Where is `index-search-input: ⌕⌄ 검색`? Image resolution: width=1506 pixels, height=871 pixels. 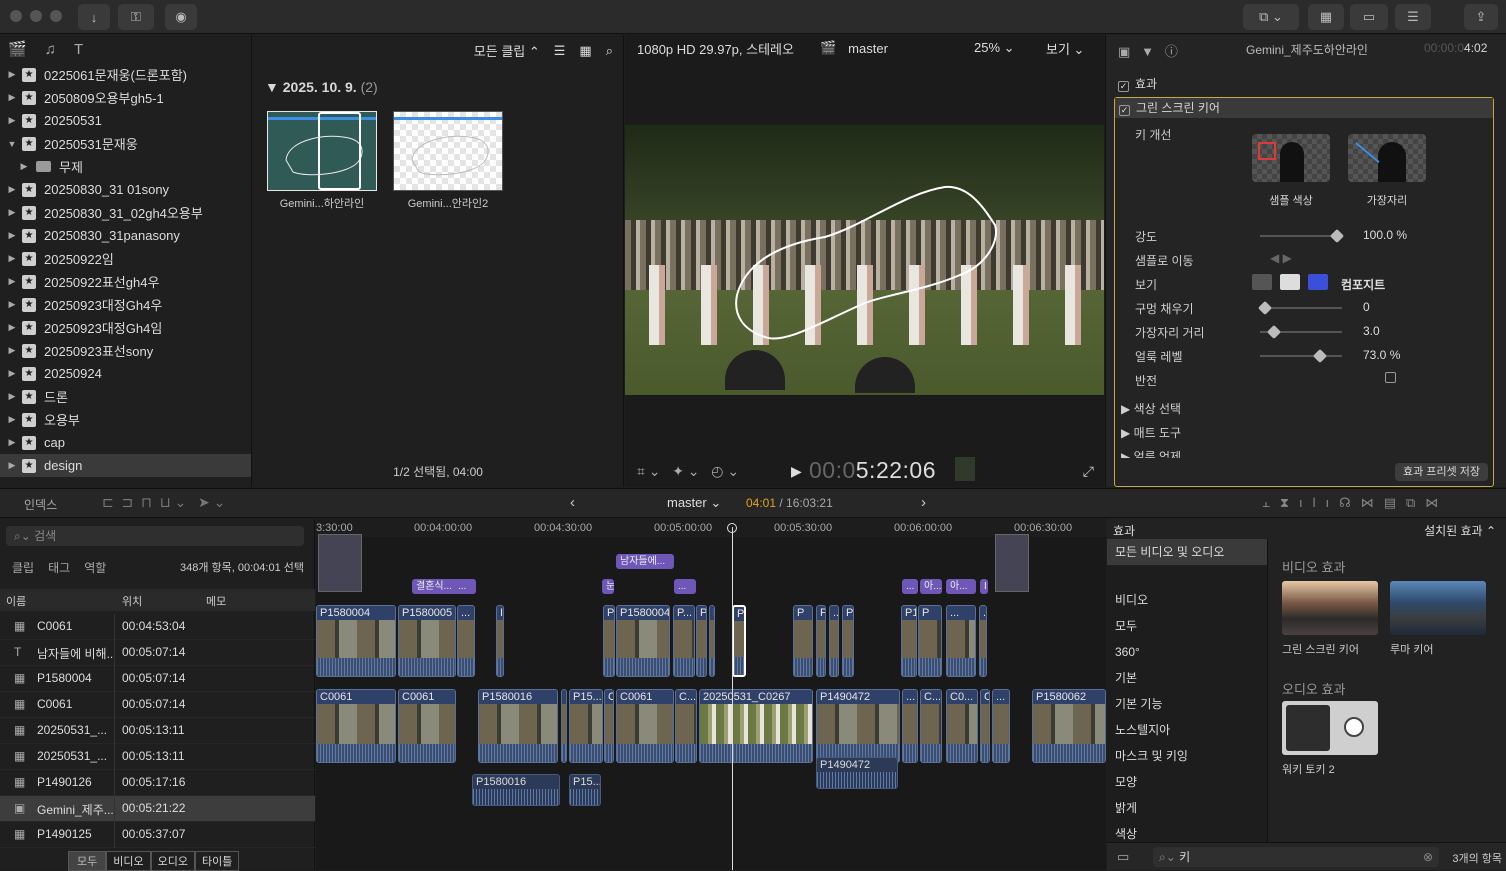 index-search-input: ⌕⌄ 검색 is located at coordinates (155, 536).